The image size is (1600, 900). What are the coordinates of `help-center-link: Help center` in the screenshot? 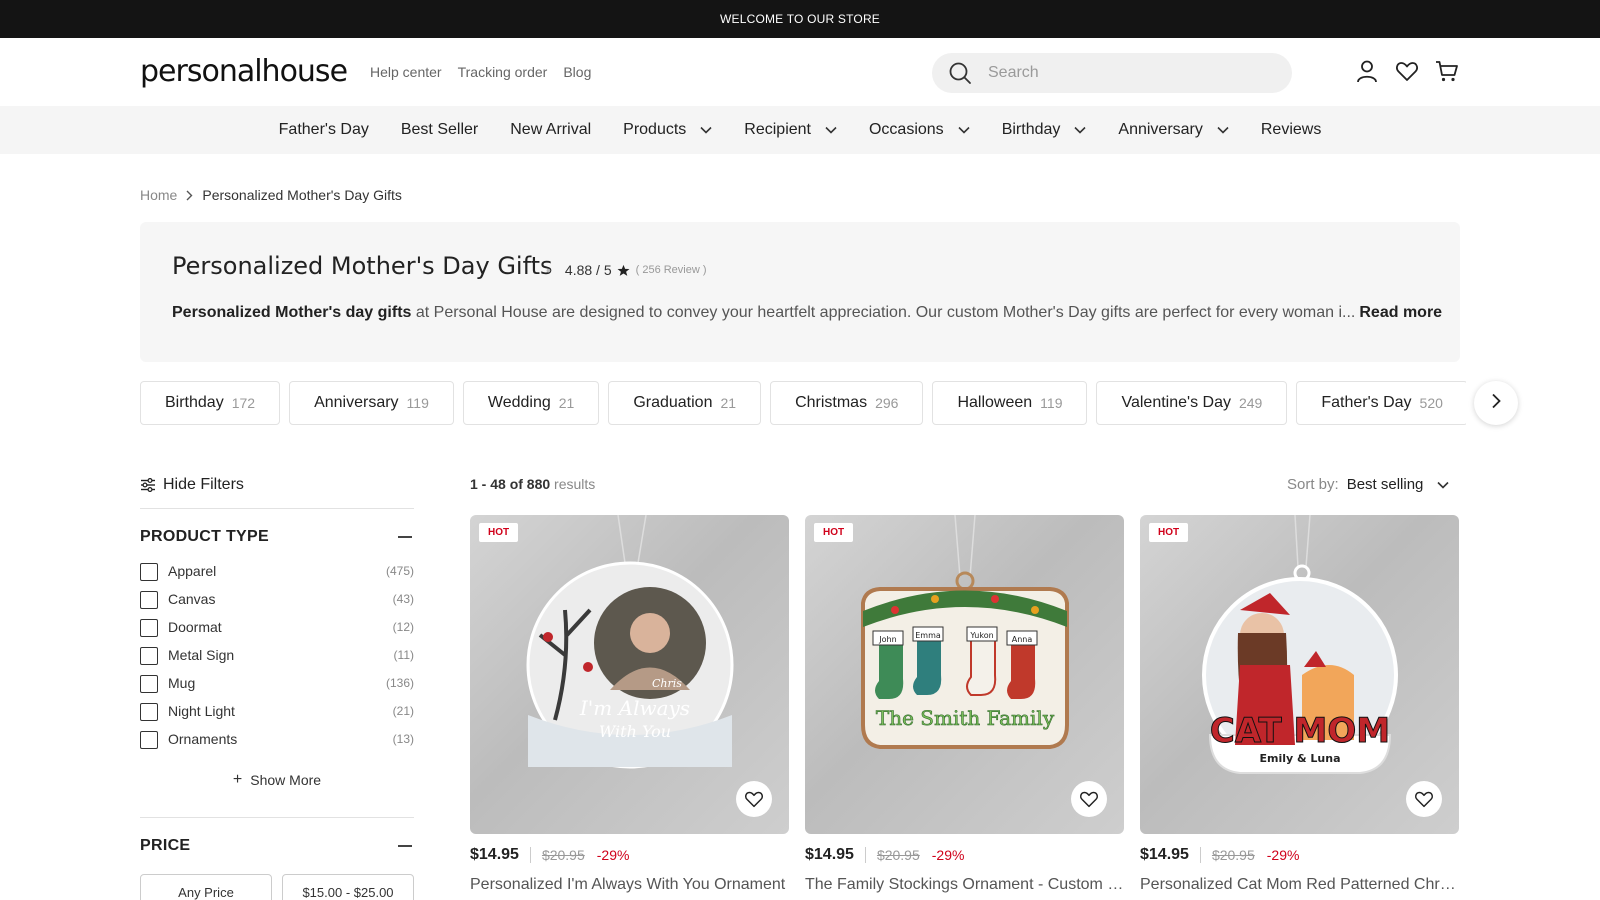 It's located at (406, 72).